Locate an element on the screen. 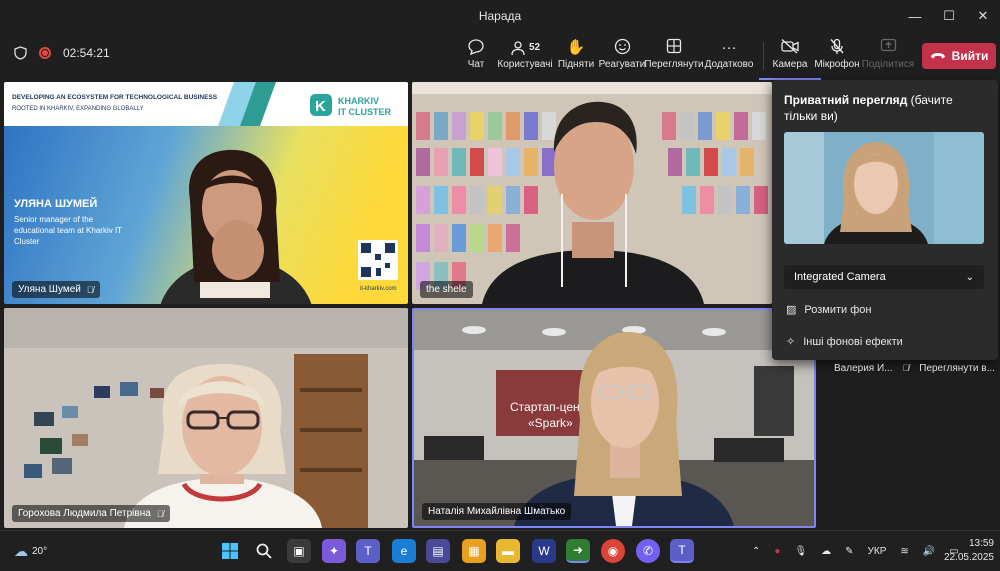 The height and width of the screenshot is (571, 1000). leave-button: Вийти is located at coordinates (959, 56).